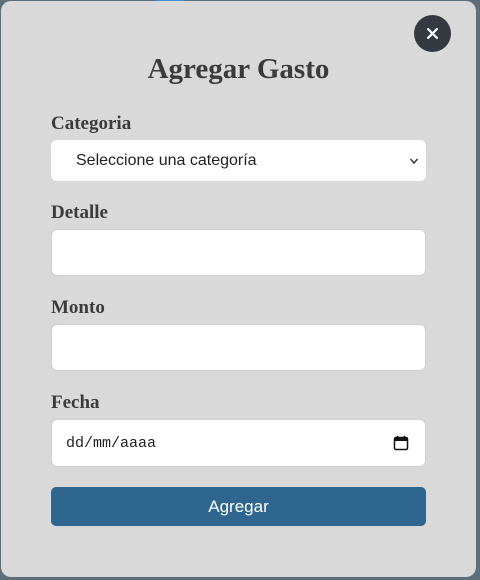 The height and width of the screenshot is (580, 480). I want to click on modal-title: Agregar Gasto, so click(238, 69).